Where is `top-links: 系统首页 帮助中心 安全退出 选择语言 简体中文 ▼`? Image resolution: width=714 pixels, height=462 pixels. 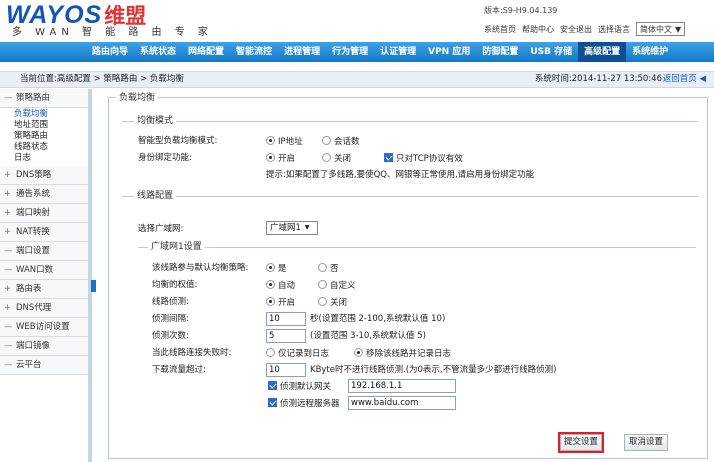 top-links: 系统首页 帮助中心 安全退出 选择语言 简体中文 ▼ is located at coordinates (585, 29).